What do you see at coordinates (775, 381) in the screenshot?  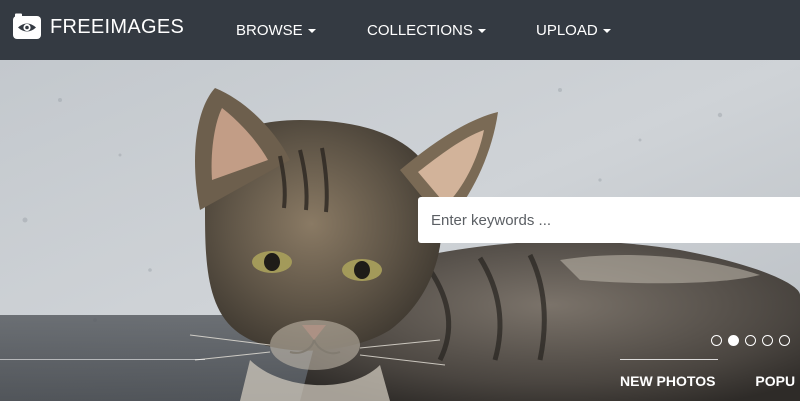 I see `tab-popular: POPU` at bounding box center [775, 381].